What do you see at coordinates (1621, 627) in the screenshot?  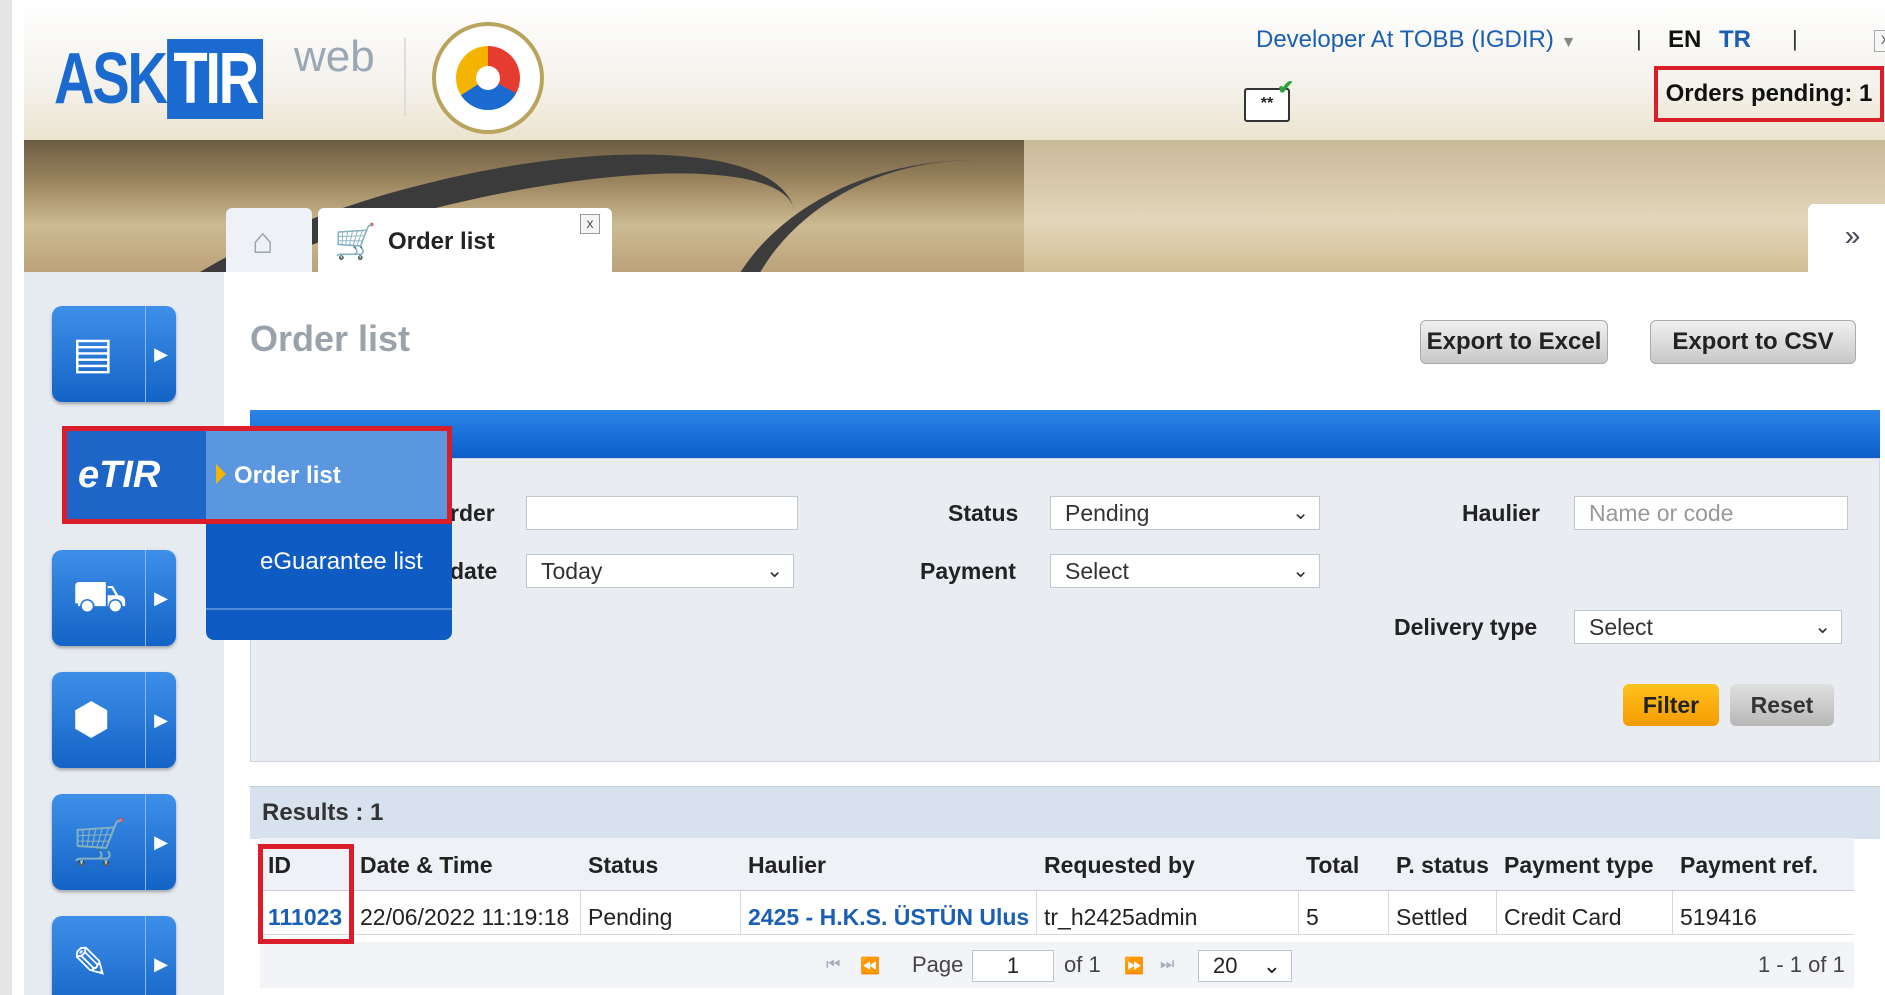 I see `delivery-type-select-value: Select` at bounding box center [1621, 627].